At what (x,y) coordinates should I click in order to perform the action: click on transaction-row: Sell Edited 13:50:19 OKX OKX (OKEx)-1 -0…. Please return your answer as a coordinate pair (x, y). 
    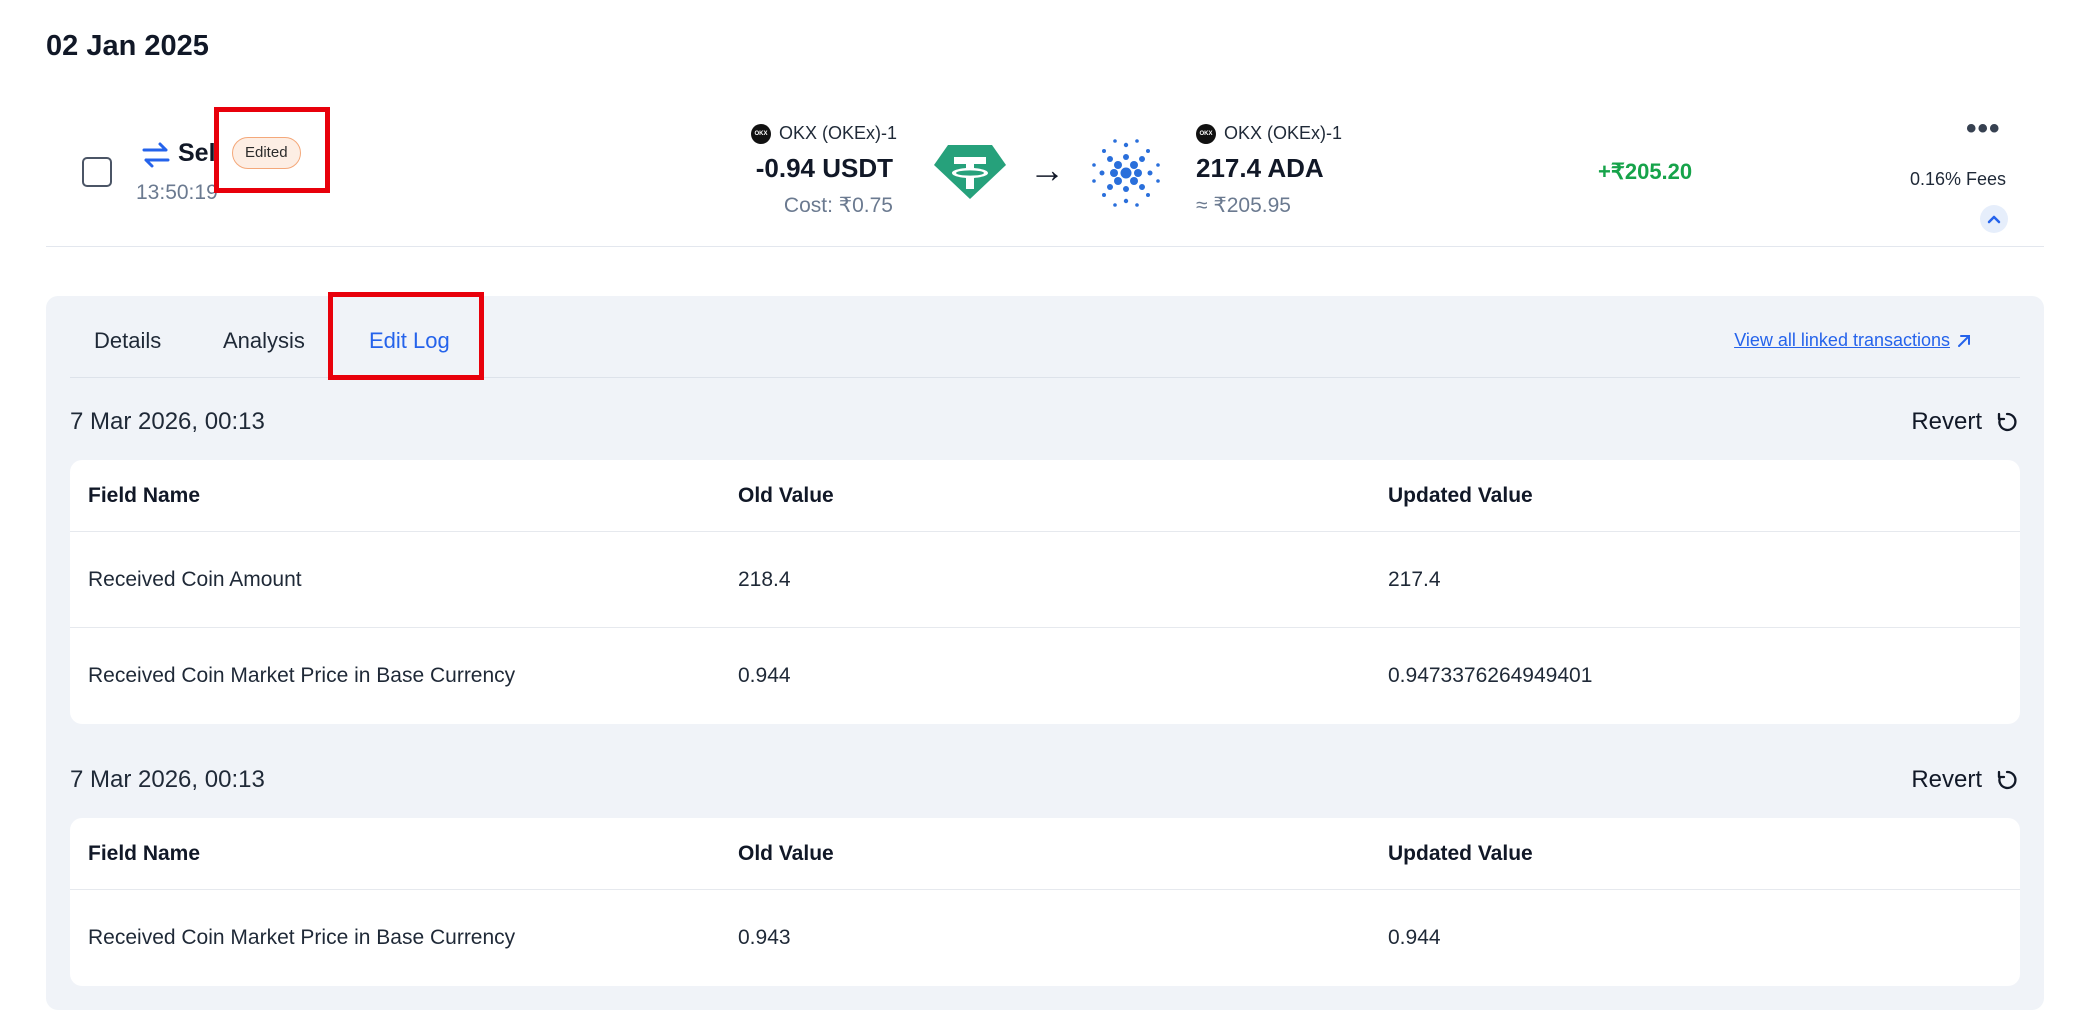
    Looking at the image, I should click on (1045, 176).